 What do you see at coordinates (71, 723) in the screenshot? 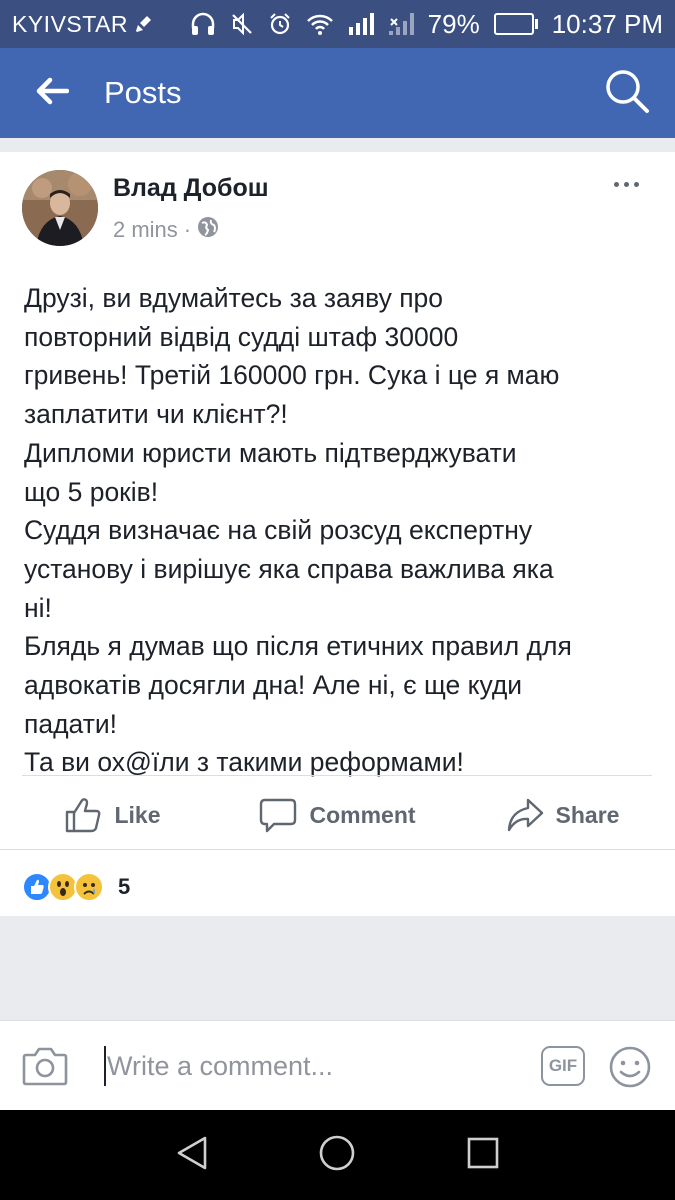
I see `post-text-line: падати!` at bounding box center [71, 723].